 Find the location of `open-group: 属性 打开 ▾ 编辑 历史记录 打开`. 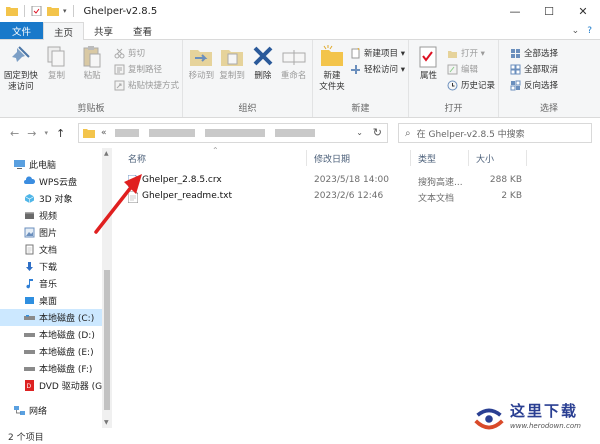

open-group: 属性 打开 ▾ 编辑 历史记录 打开 is located at coordinates (454, 78).